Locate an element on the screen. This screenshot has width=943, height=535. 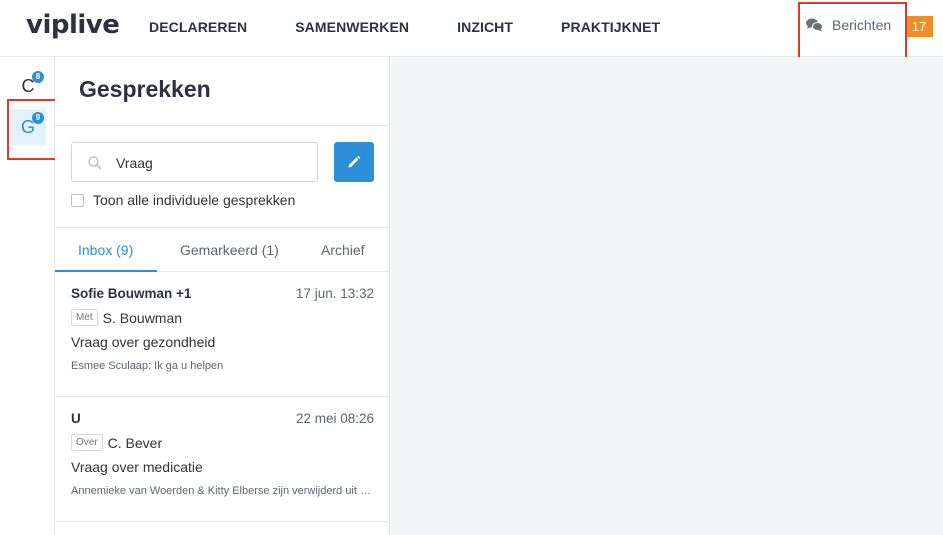
nav-praktijknet: PRAKTIJKNET is located at coordinates (610, 27).